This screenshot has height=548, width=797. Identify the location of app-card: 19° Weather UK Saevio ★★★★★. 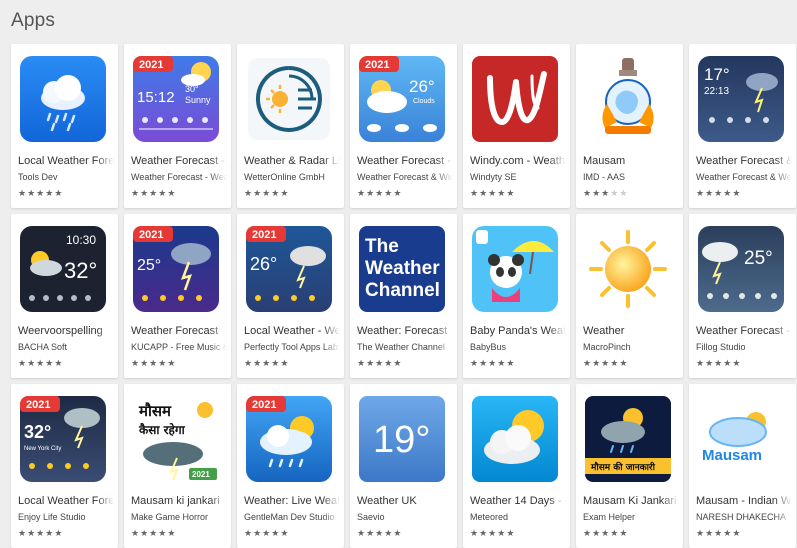
(403, 466).